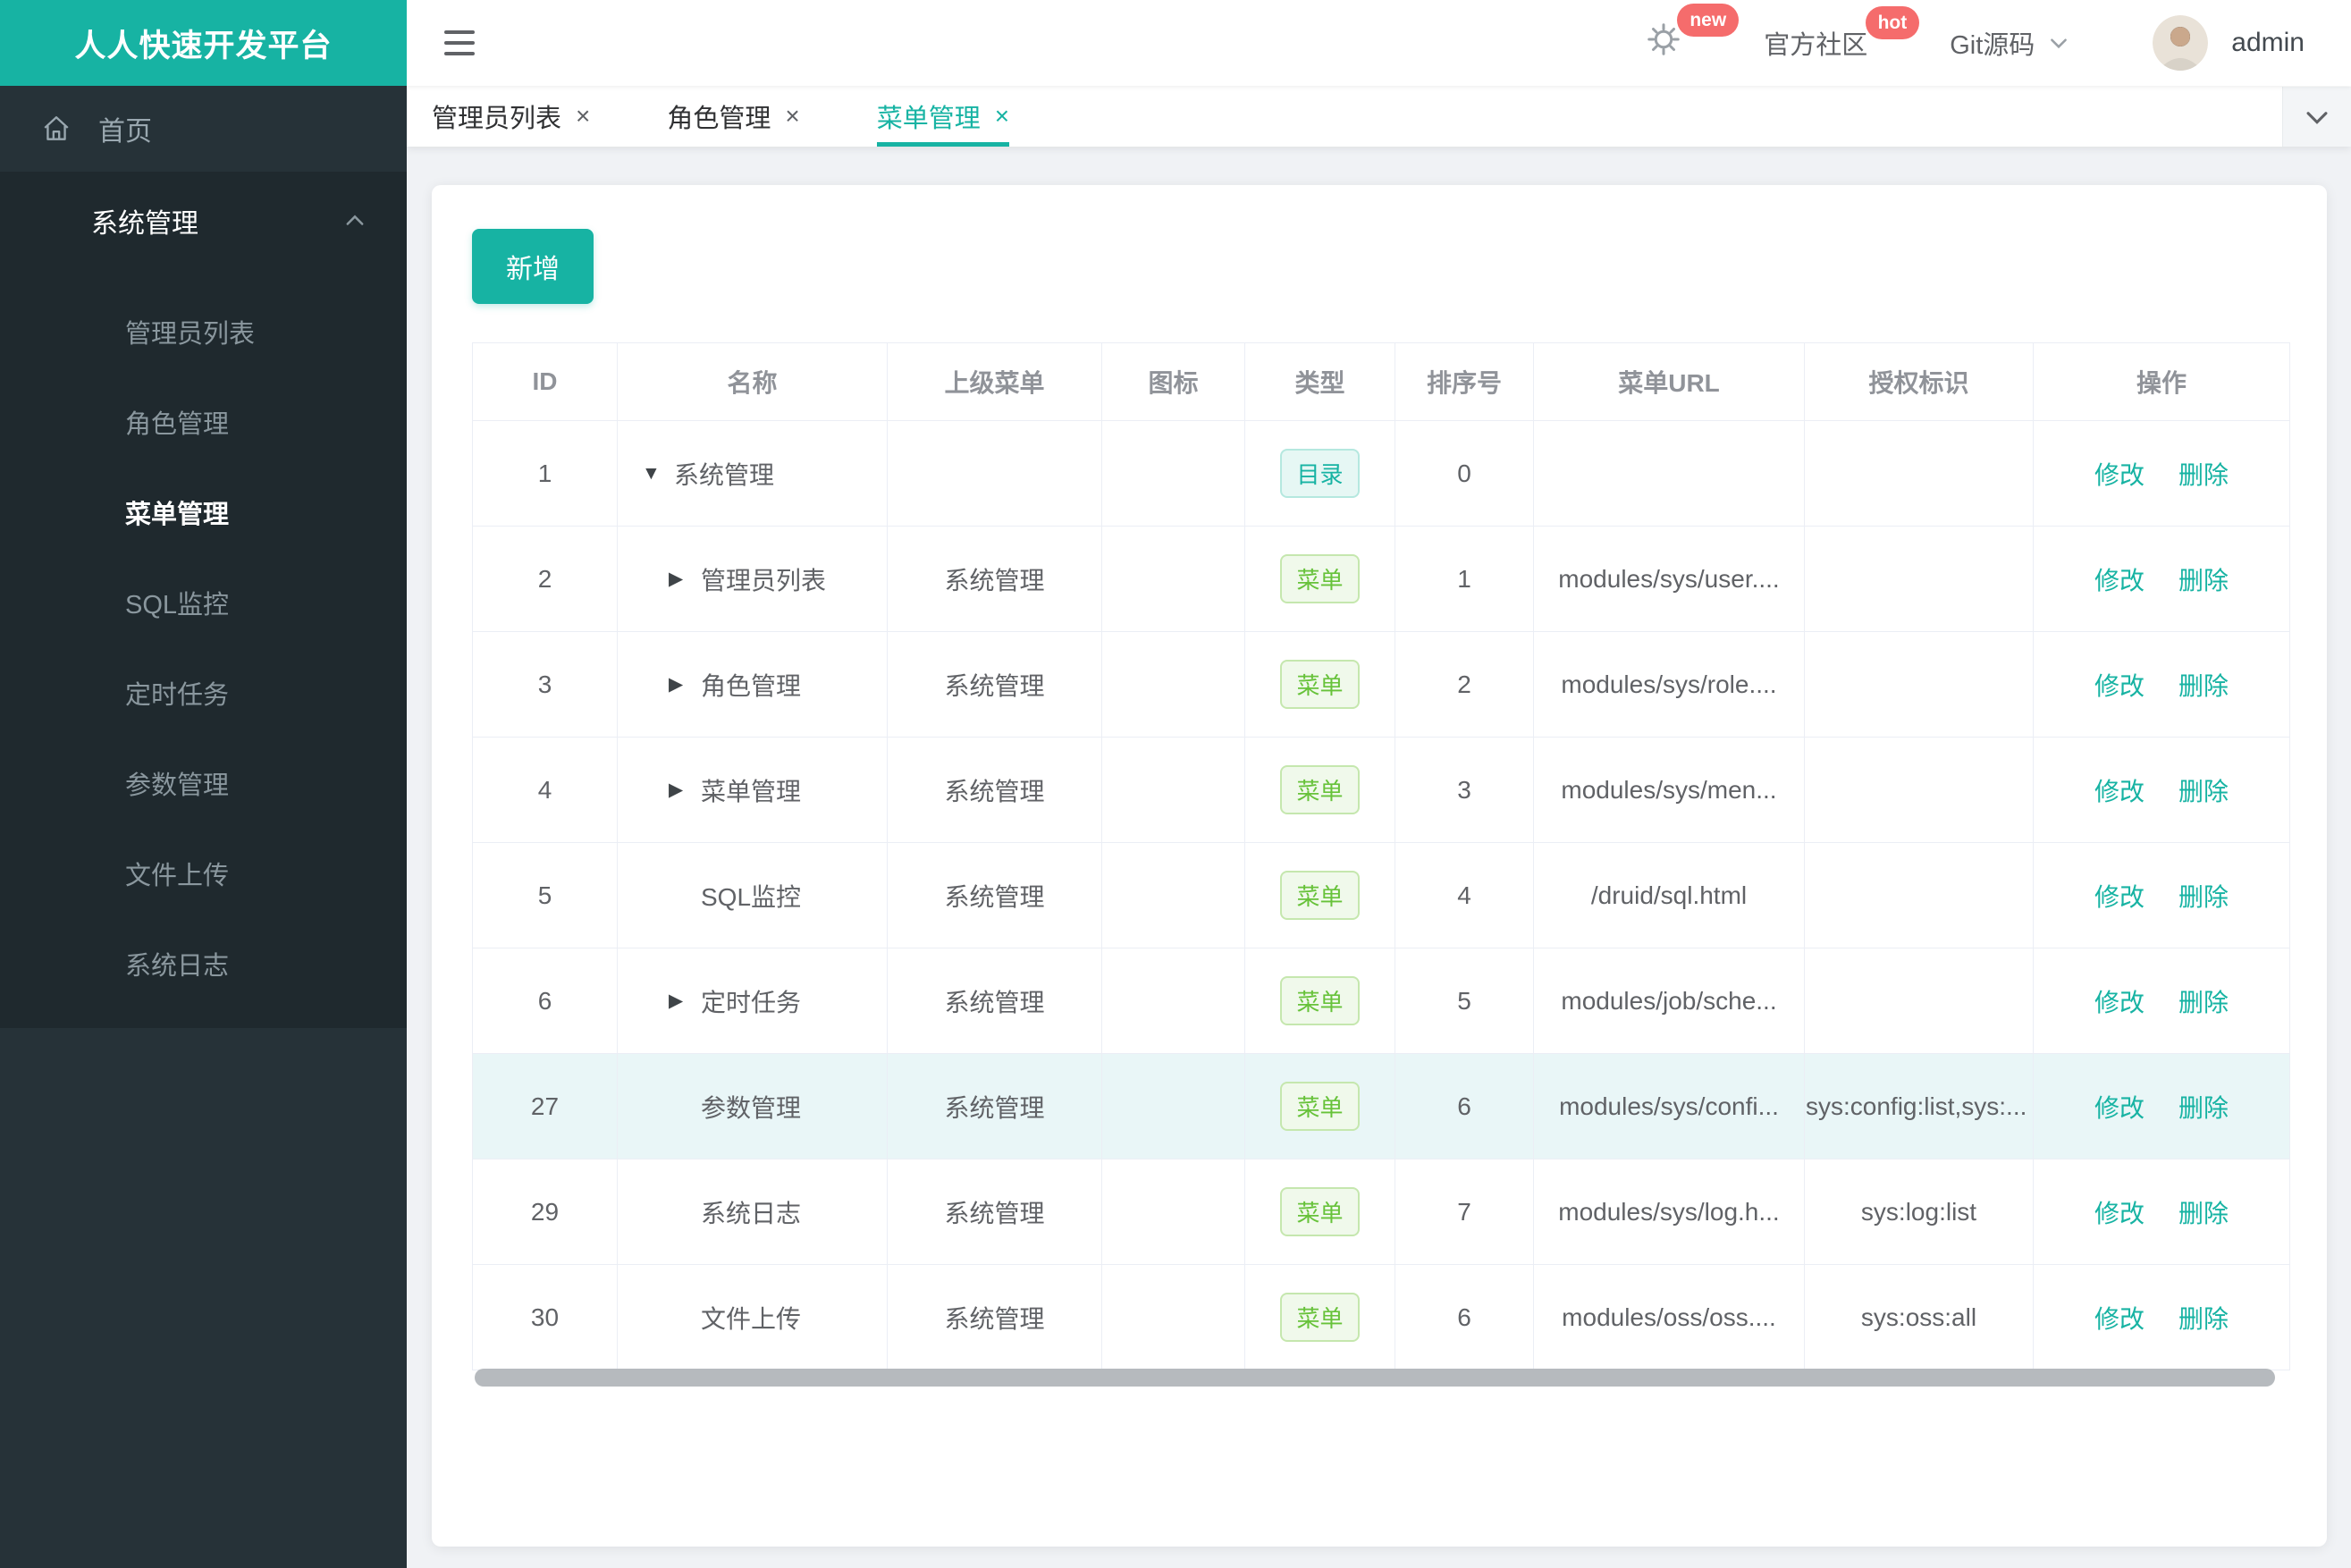  Describe the element at coordinates (355, 220) in the screenshot. I see `chevron-up-icon` at that location.